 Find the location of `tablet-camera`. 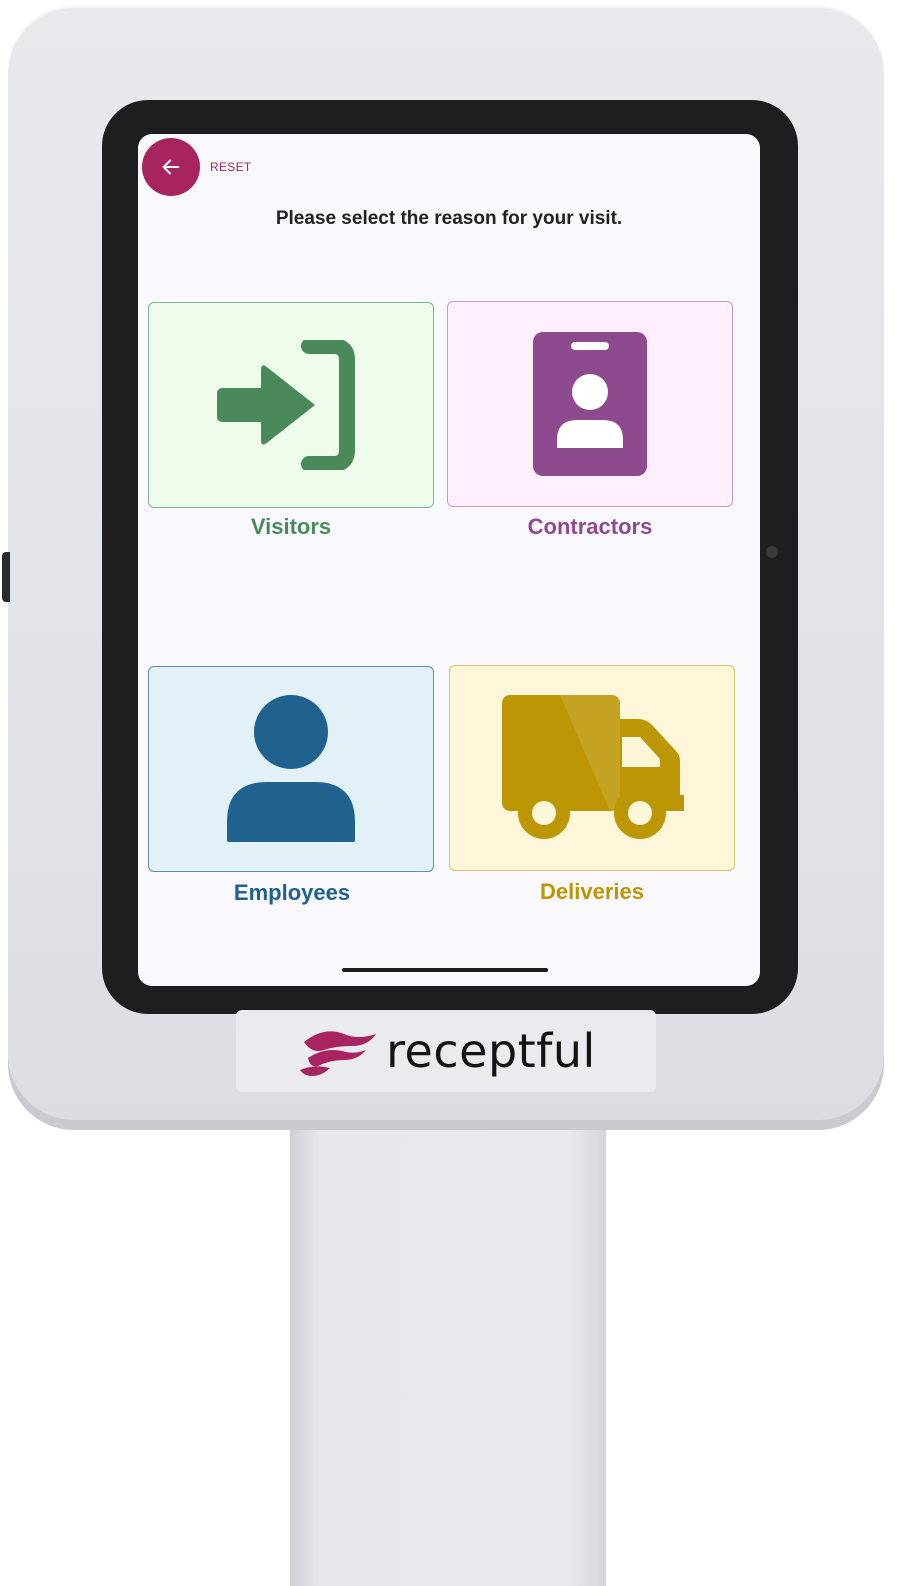

tablet-camera is located at coordinates (772, 552).